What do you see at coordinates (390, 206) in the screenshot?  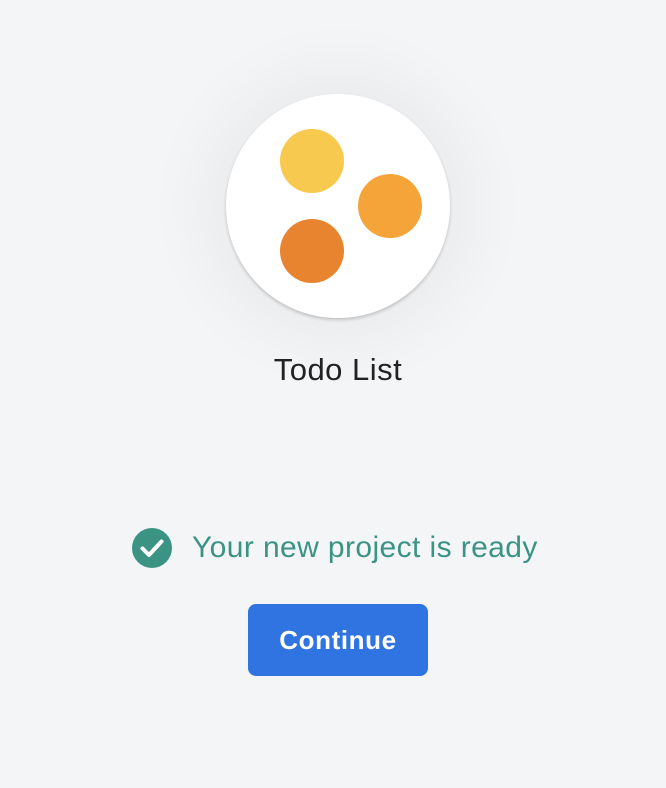 I see `logo-dot-orange` at bounding box center [390, 206].